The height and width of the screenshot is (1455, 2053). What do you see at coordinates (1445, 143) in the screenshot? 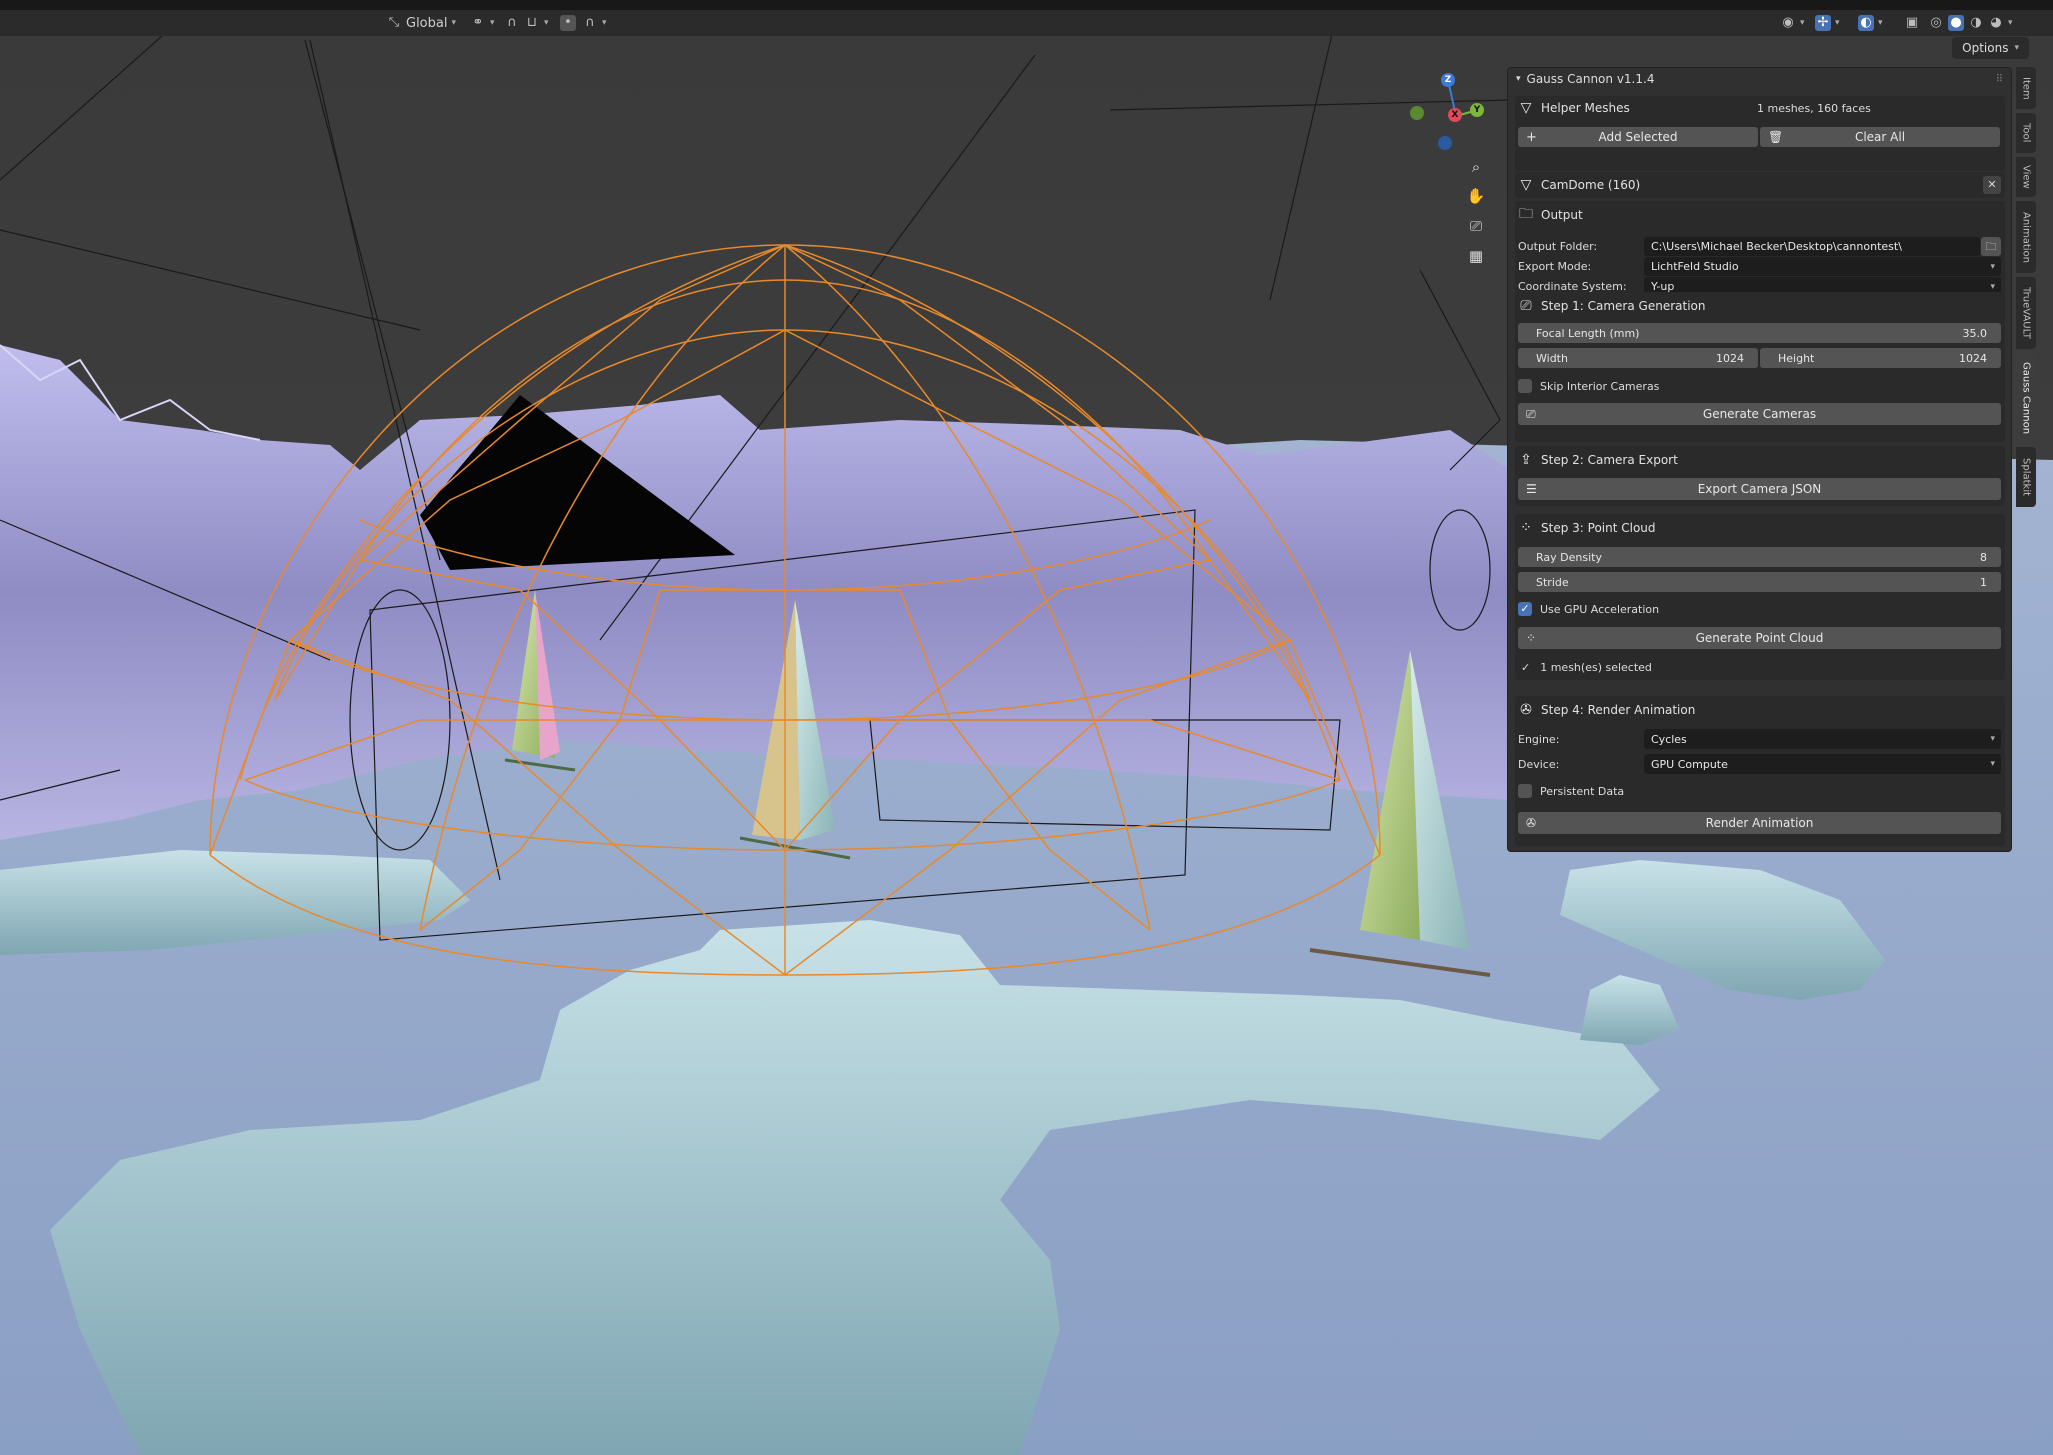
I see `gizmo-neg-z` at bounding box center [1445, 143].